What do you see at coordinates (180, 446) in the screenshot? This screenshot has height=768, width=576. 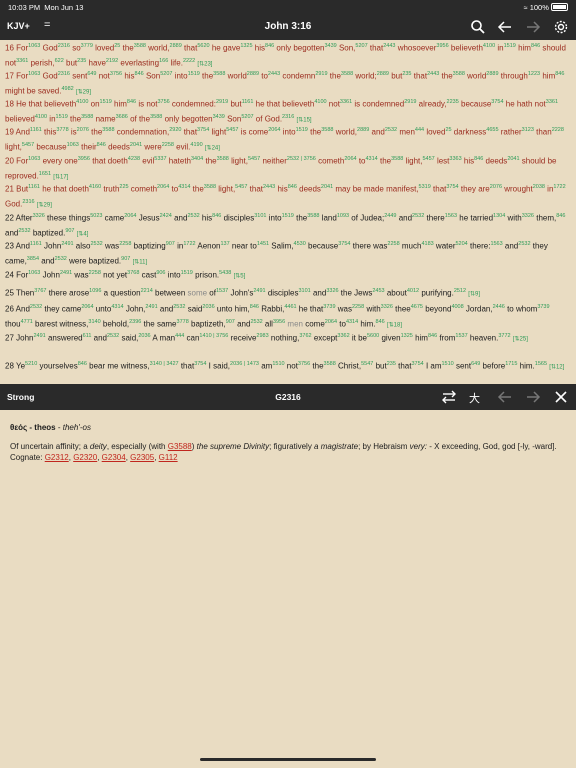 I see `strong-link: G3588` at bounding box center [180, 446].